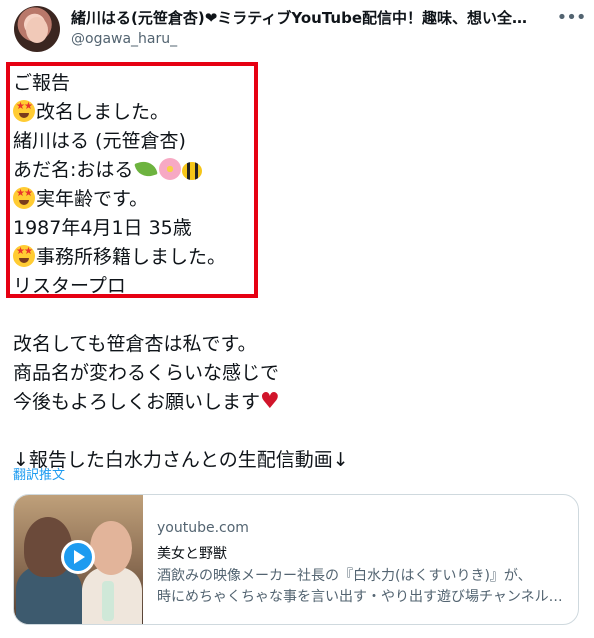 This screenshot has height=638, width=594. I want to click on avatar-face, so click(37, 30).